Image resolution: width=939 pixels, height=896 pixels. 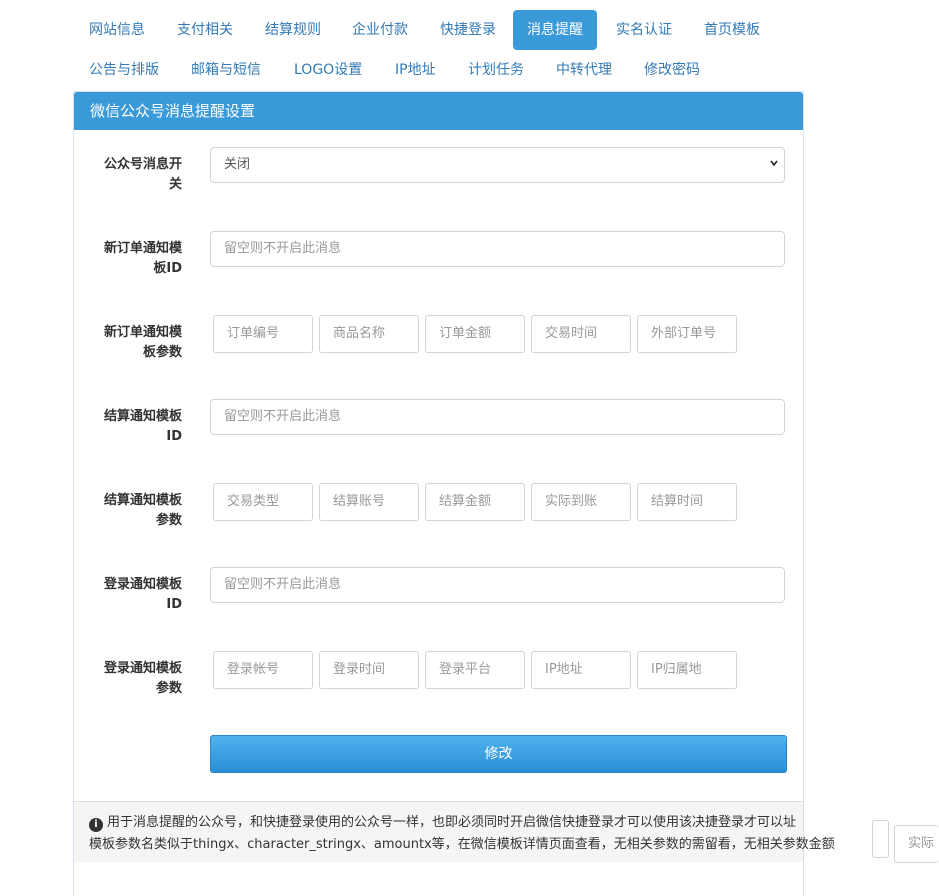 What do you see at coordinates (142, 584) in the screenshot?
I see `login-template-label-line1: 登录通知模板` at bounding box center [142, 584].